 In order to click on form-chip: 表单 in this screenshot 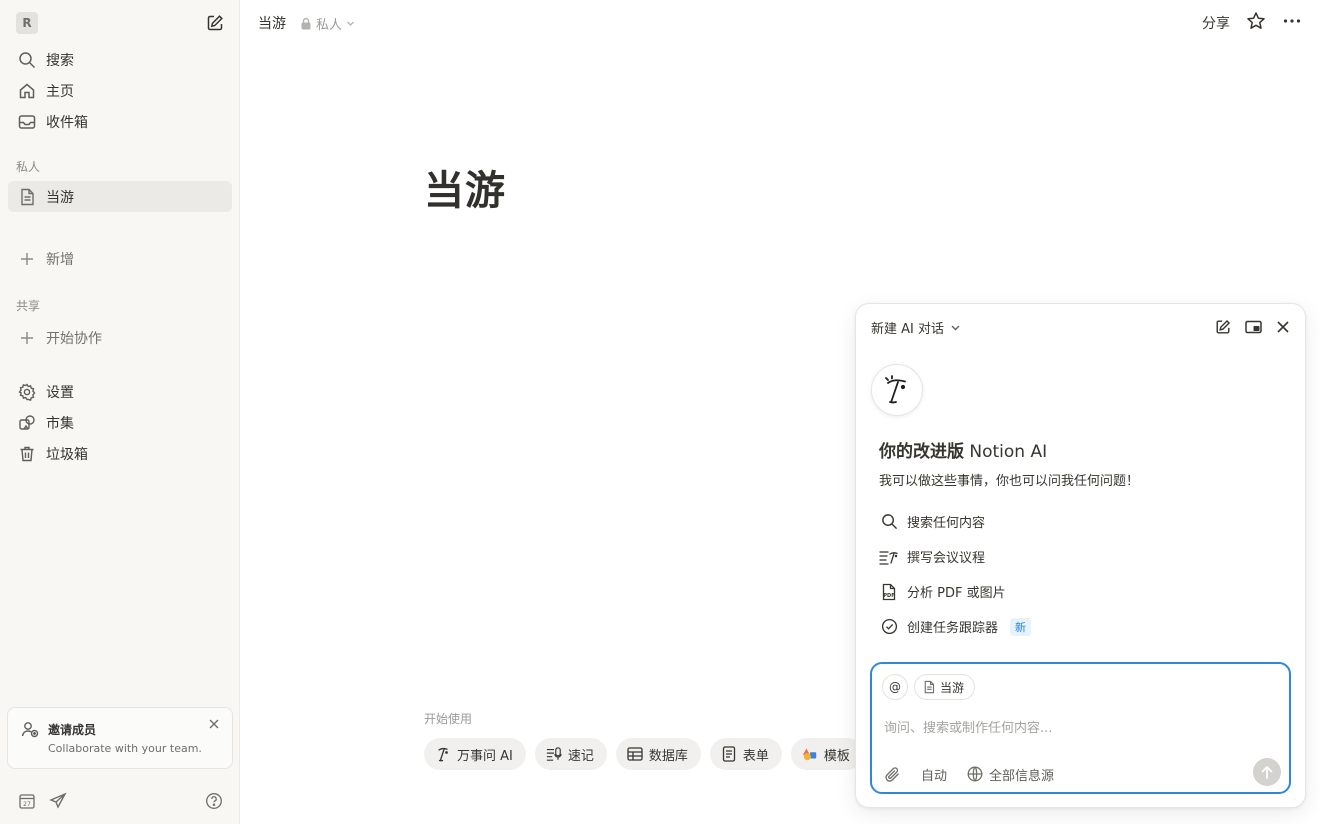, I will do `click(745, 754)`.